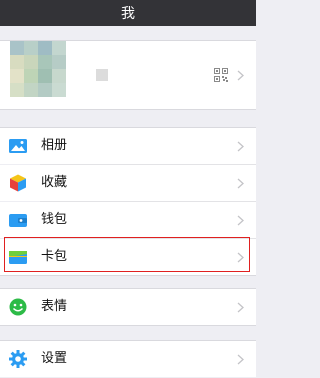 This screenshot has width=320, height=378. Describe the element at coordinates (128, 75) in the screenshot. I see `profile-section` at that location.